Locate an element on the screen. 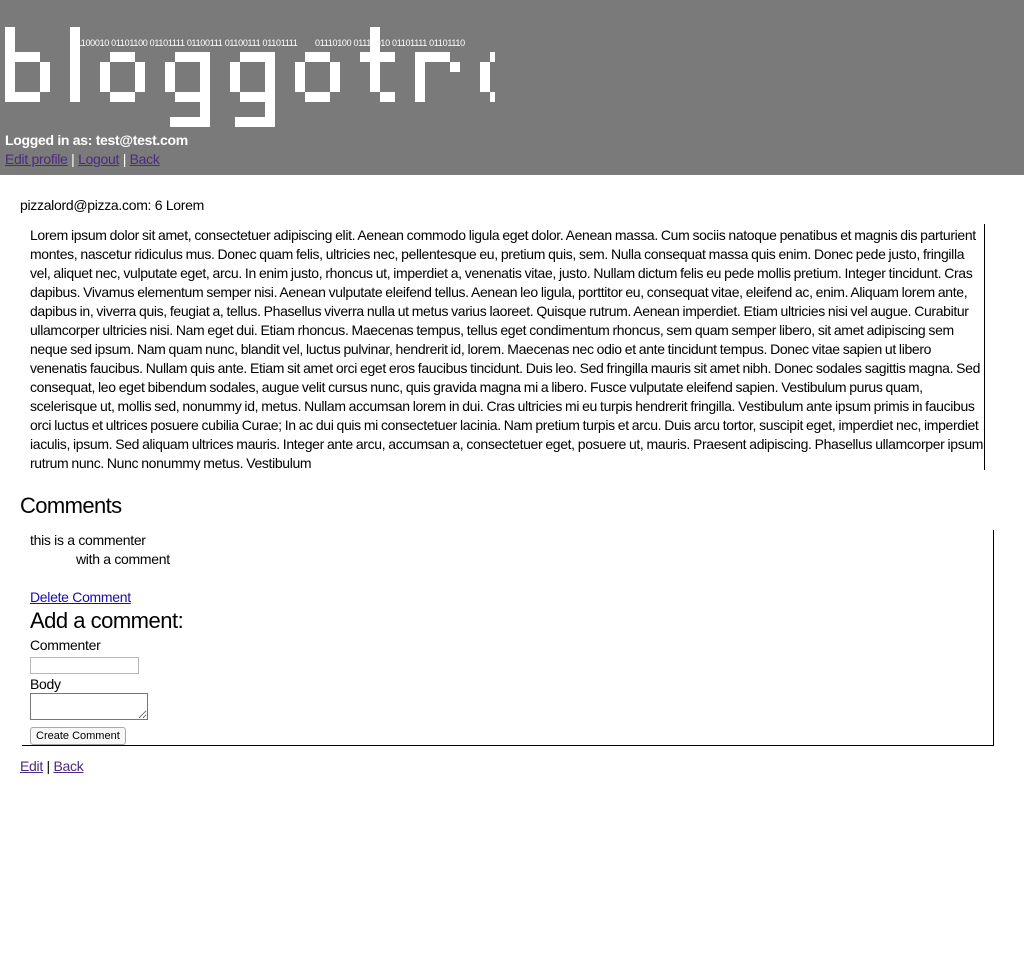 Image resolution: width=1024 pixels, height=960 pixels. header-nav: Edit profile | Logout | Back is located at coordinates (82, 159).